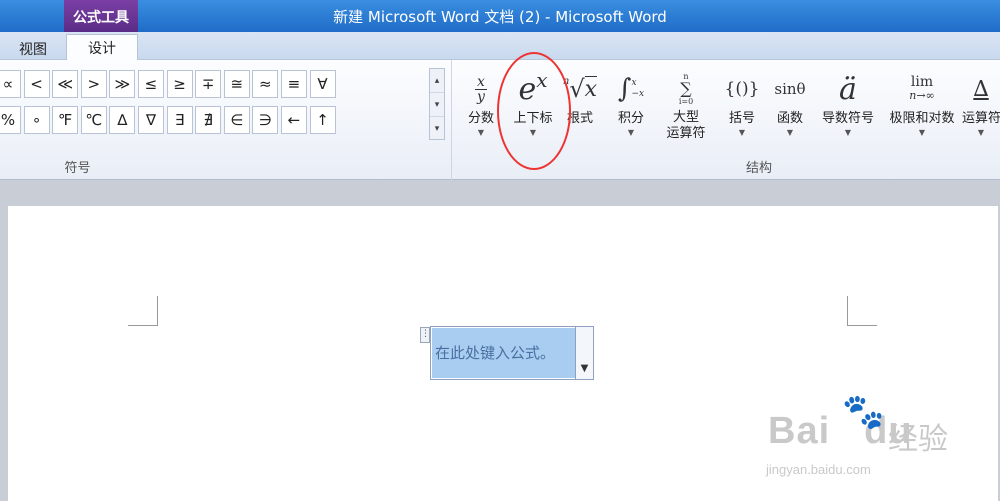  What do you see at coordinates (179, 120) in the screenshot?
I see `symbol-exists: ∃` at bounding box center [179, 120].